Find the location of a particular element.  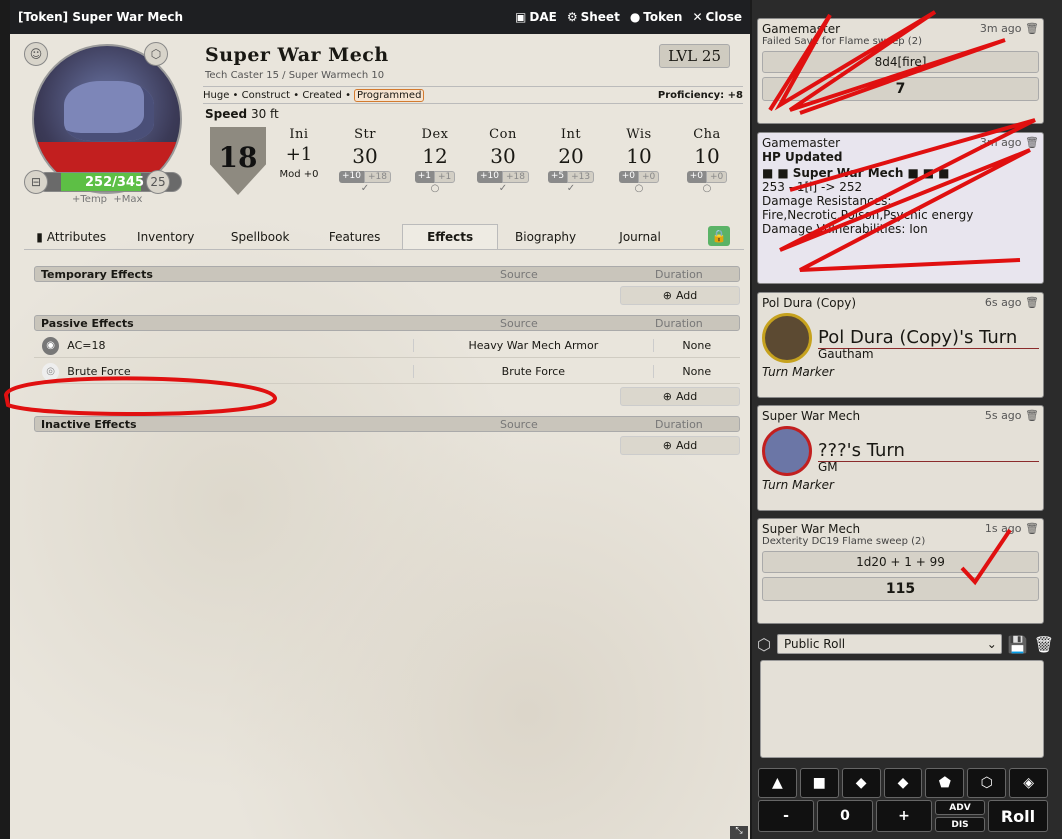

save-icon: 💾 is located at coordinates (1018, 644).